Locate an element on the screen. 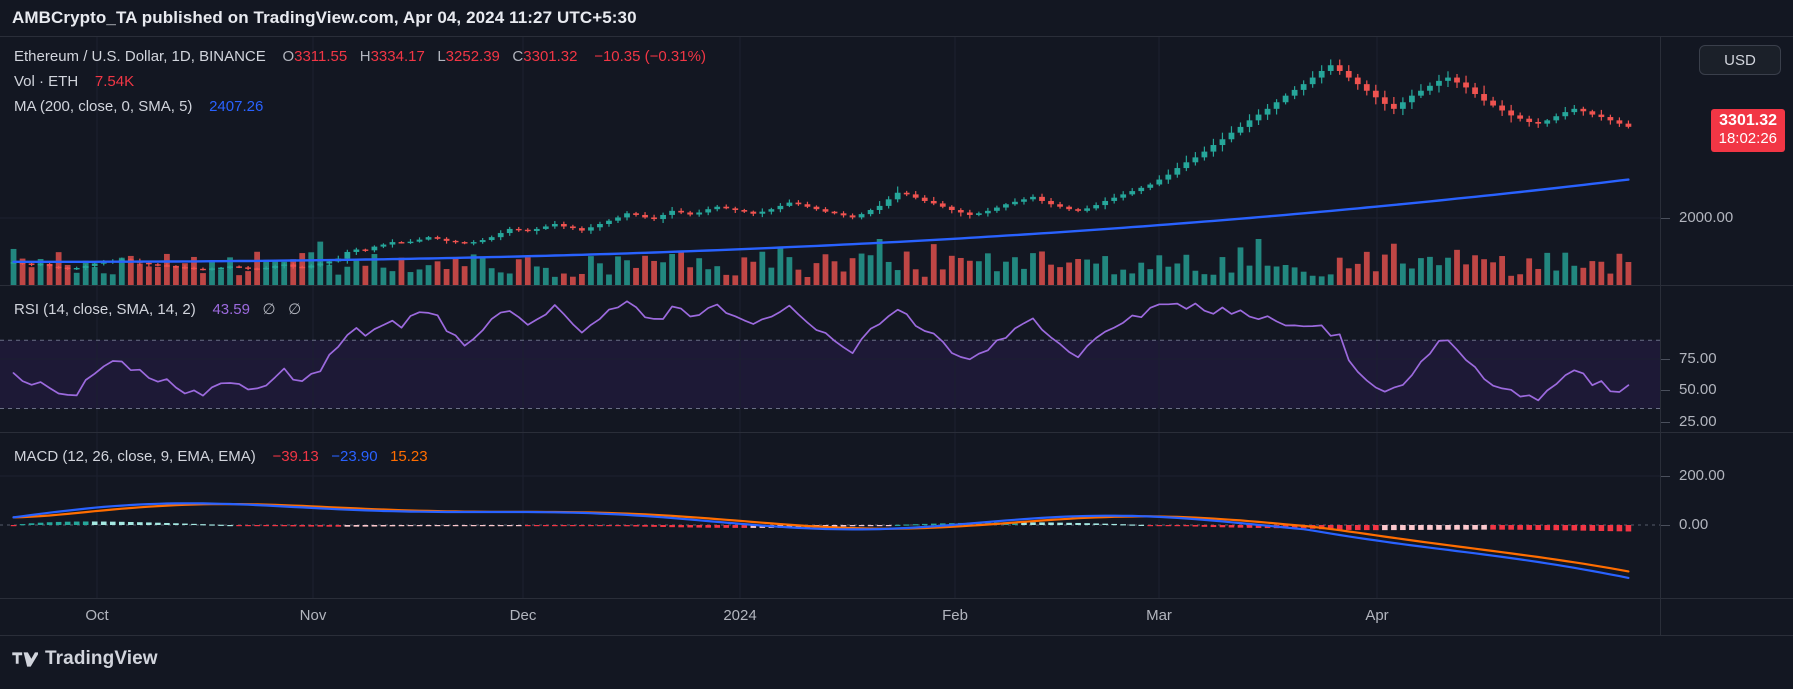  rsi-legend-value: 43.59 is located at coordinates (231, 309).